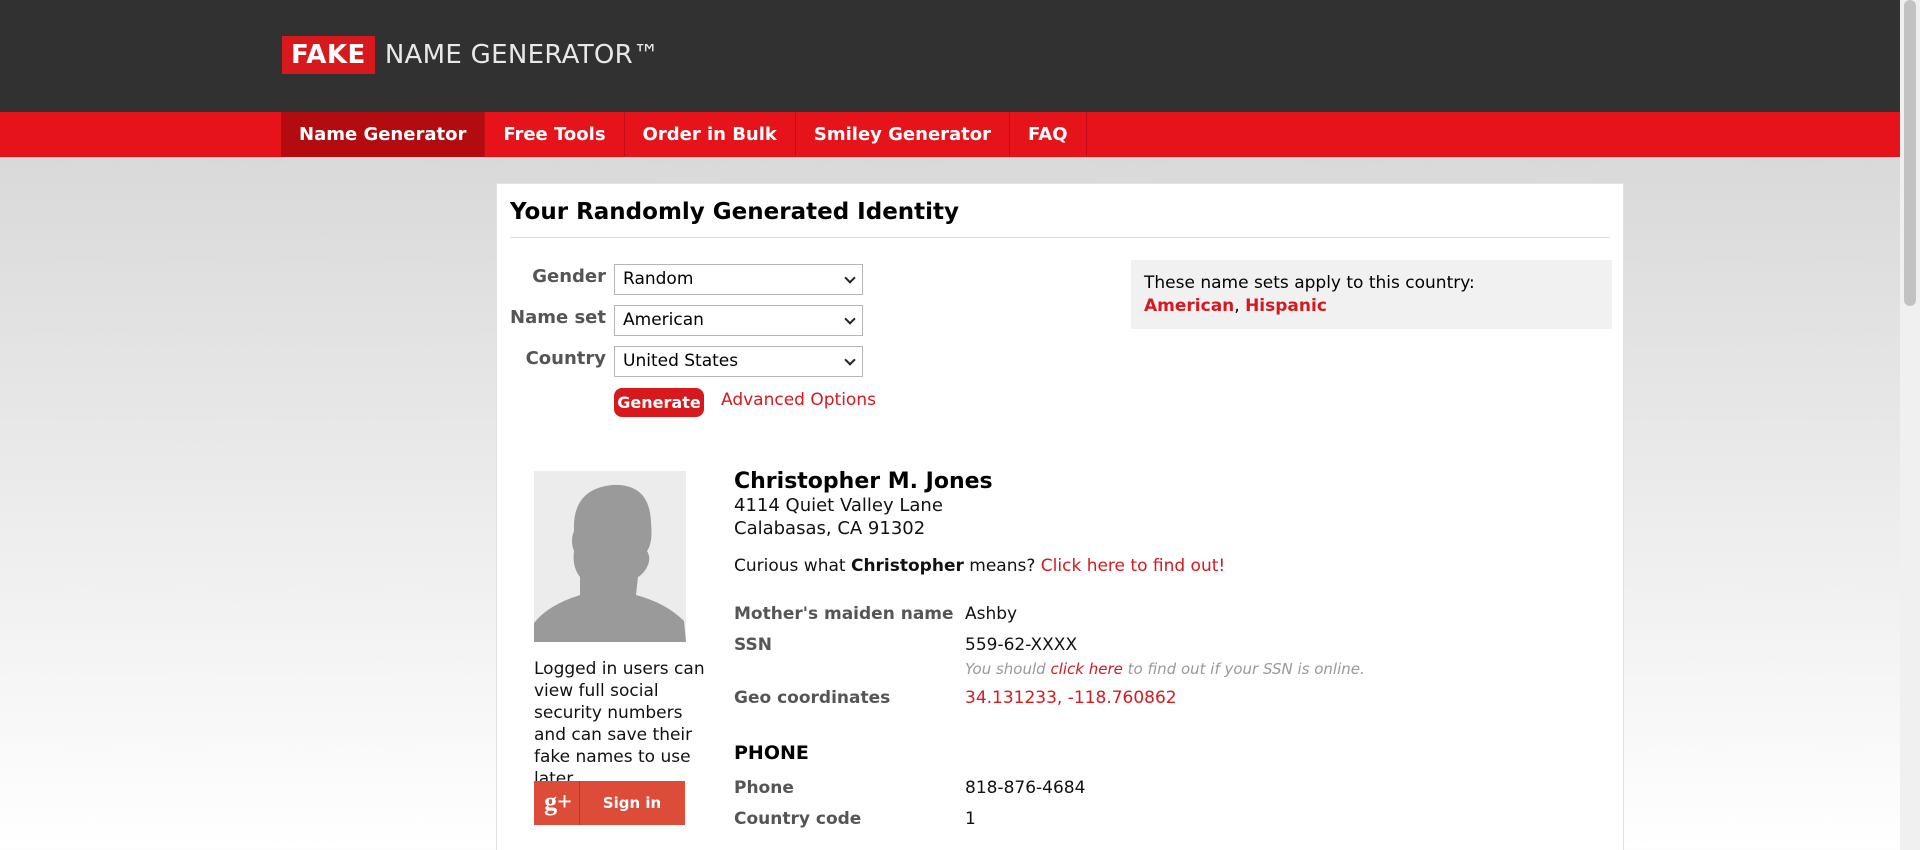 The width and height of the screenshot is (1920, 850). Describe the element at coordinates (1309, 283) in the screenshot. I see `name-sets-info-text: These name sets apply to this country:` at that location.